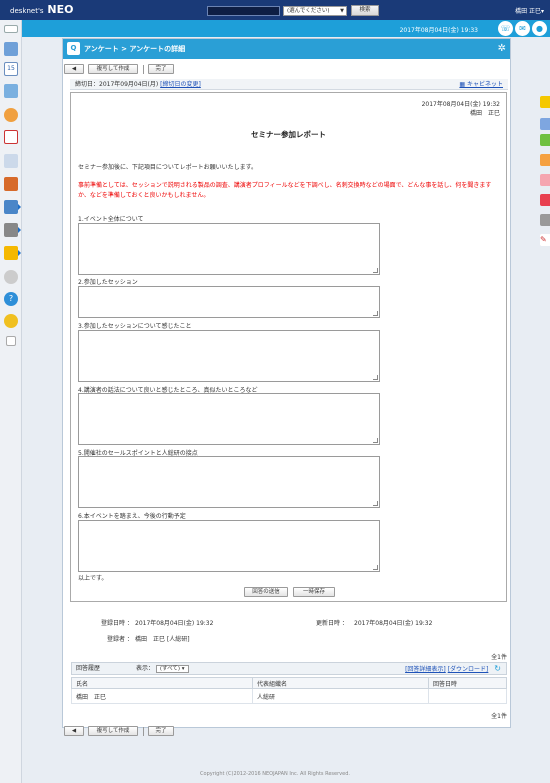 This screenshot has width=550, height=783. Describe the element at coordinates (172, 668) in the screenshot. I see `display-filter-select: (すべて) ▾` at that location.